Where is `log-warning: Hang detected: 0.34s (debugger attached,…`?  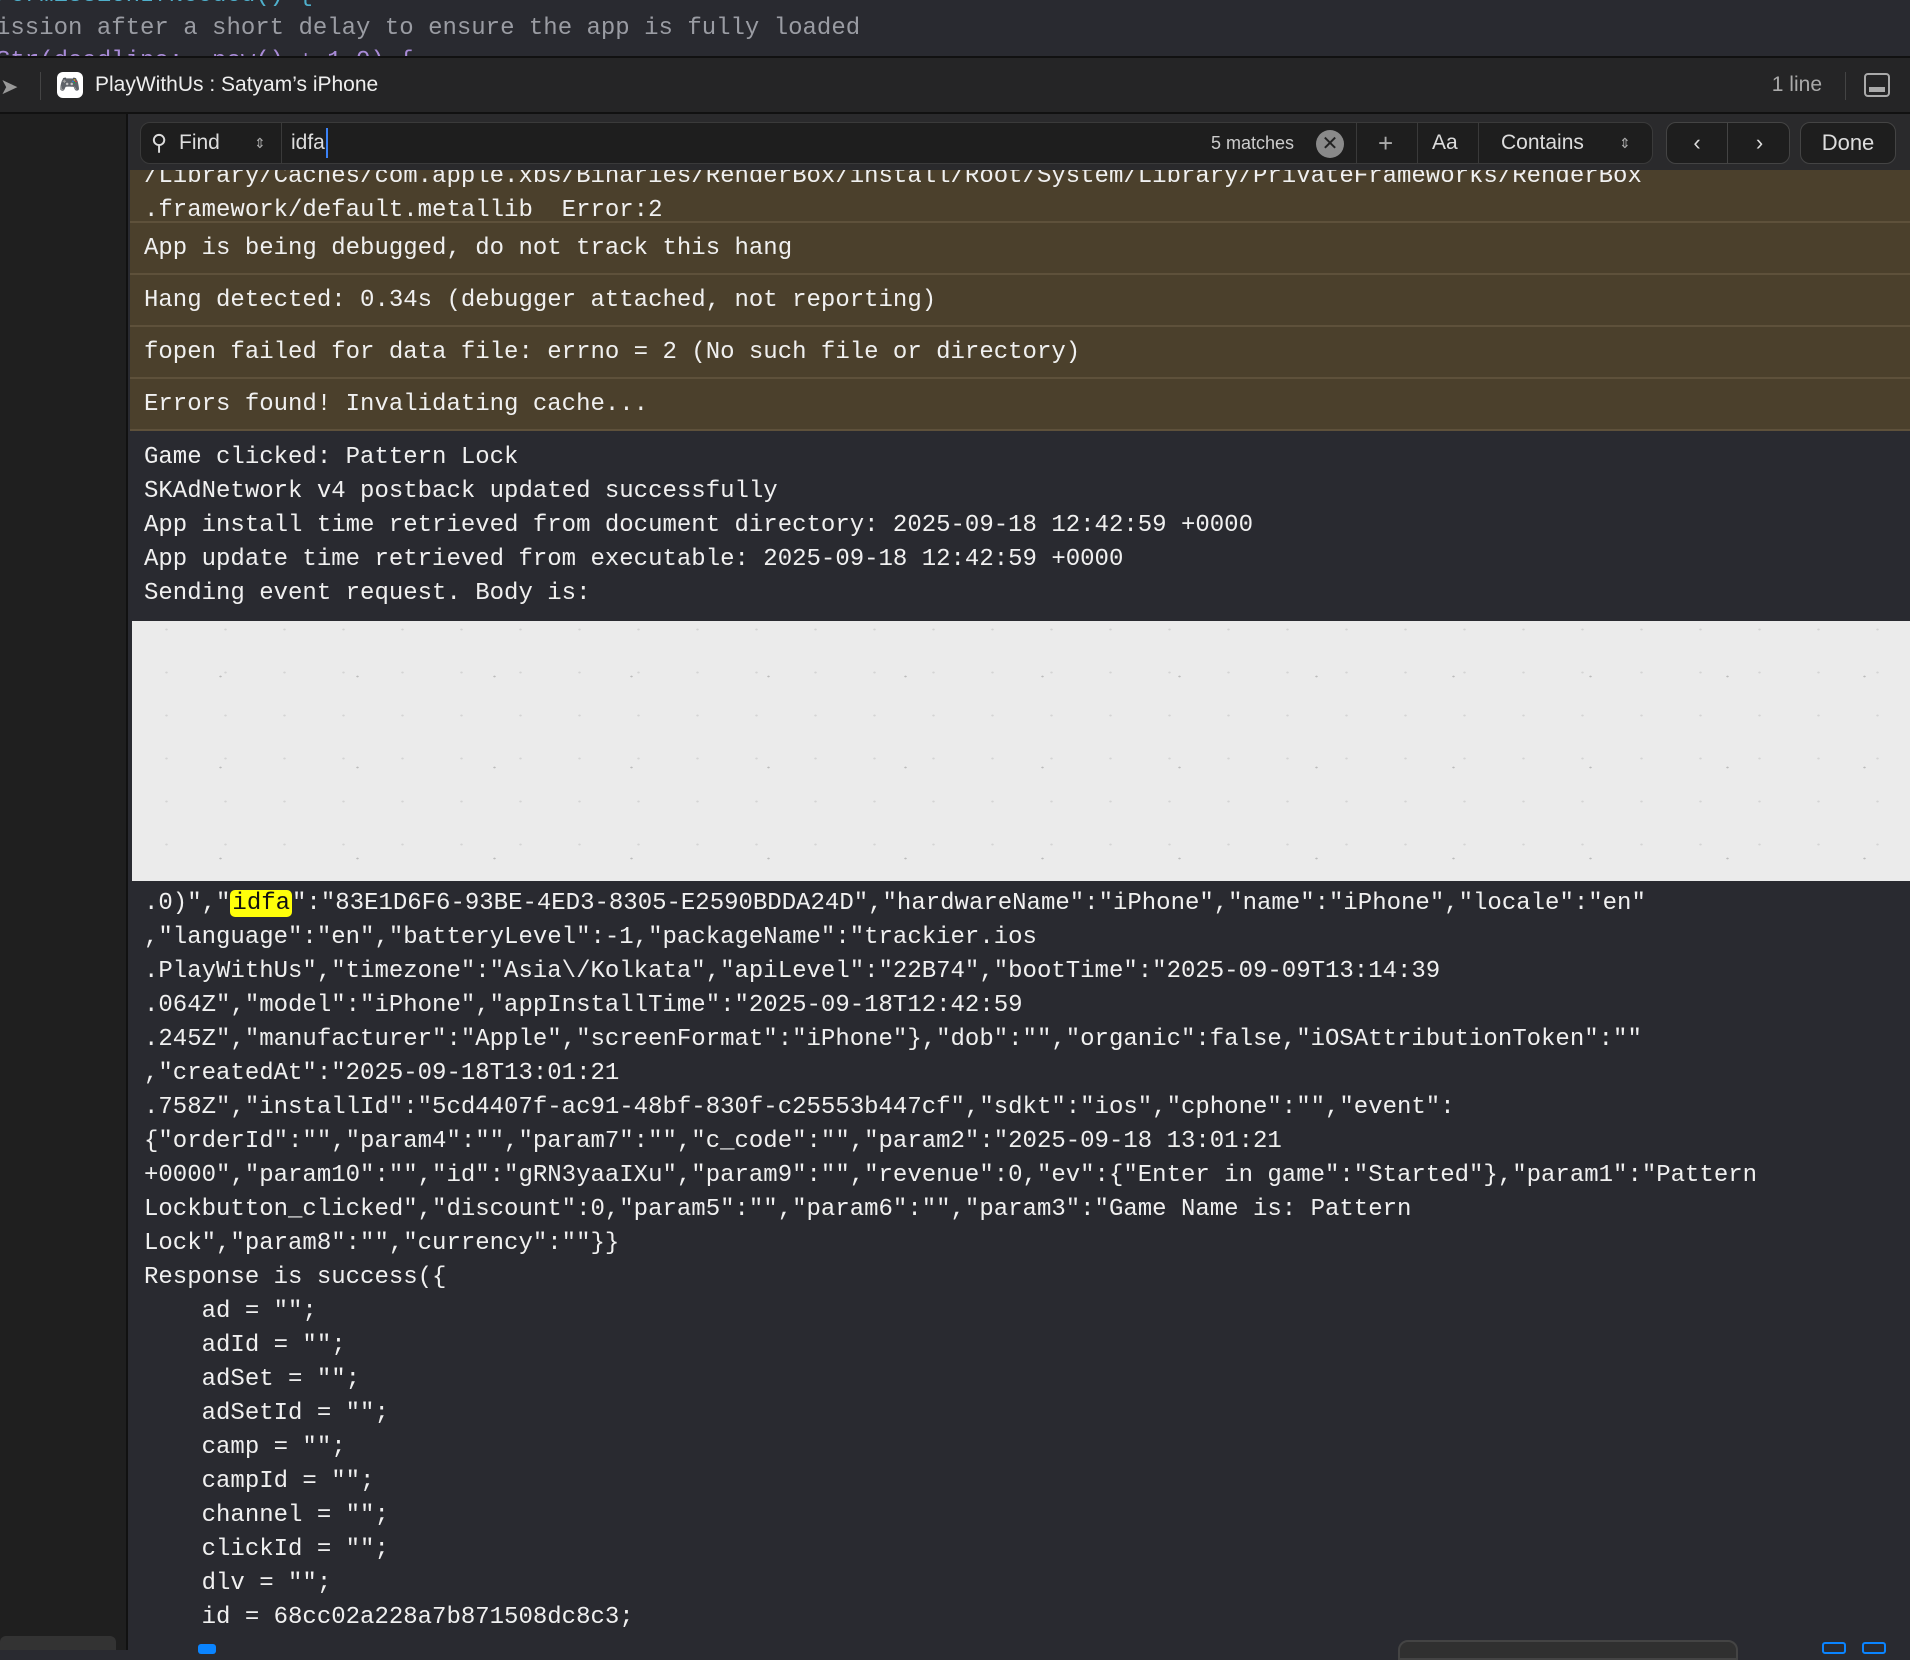 log-warning: Hang detected: 0.34s (debugger attached,… is located at coordinates (1020, 301).